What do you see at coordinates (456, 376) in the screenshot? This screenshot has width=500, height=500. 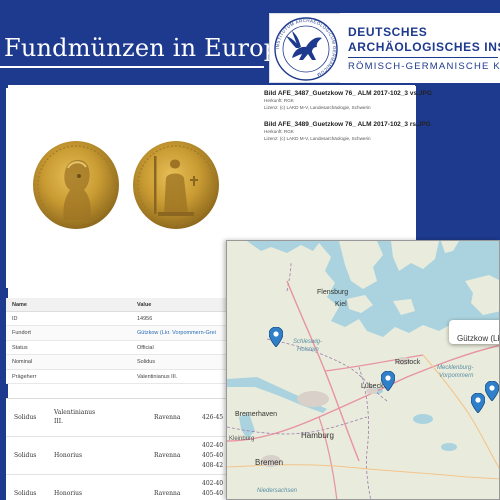 I see `map-label-vorpommern: Vorpommern` at bounding box center [456, 376].